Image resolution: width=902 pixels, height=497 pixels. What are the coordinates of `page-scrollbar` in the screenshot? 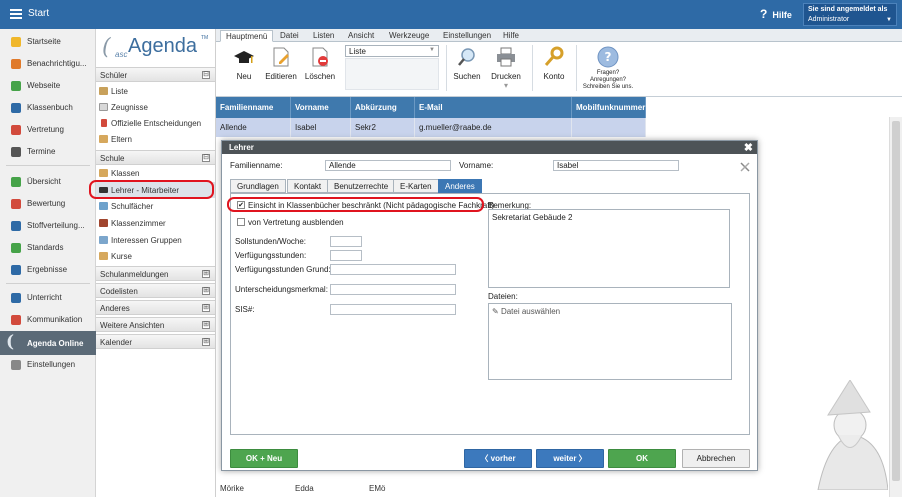 It's located at (895, 307).